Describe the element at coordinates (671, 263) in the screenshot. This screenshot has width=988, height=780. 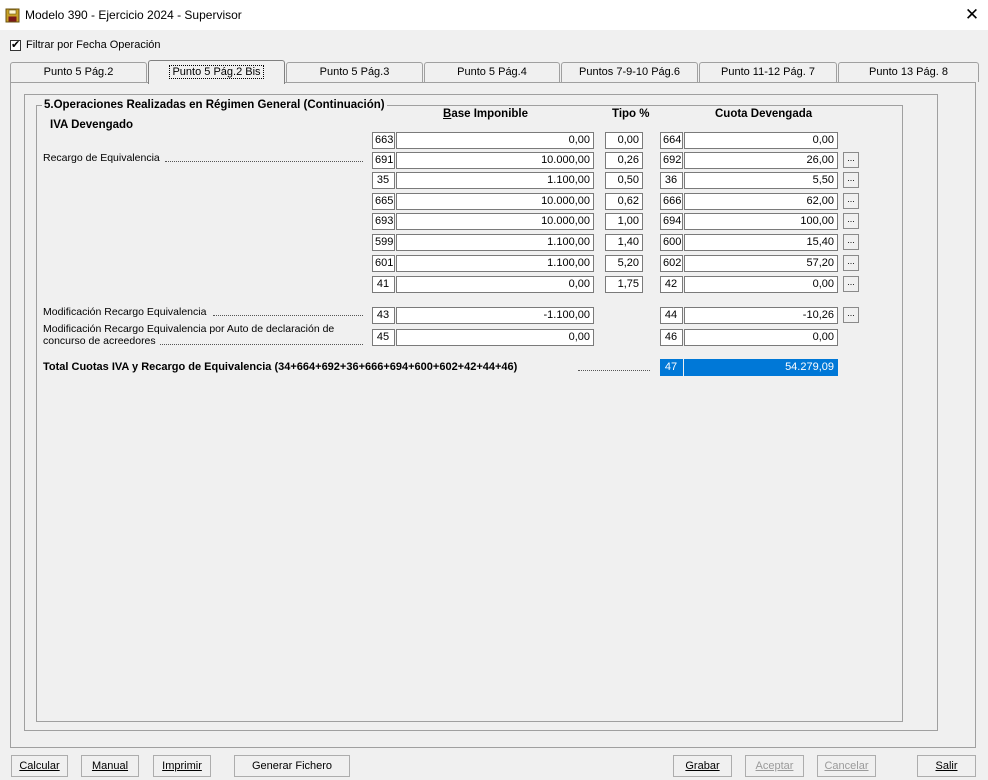
I see `code-box: 602` at that location.